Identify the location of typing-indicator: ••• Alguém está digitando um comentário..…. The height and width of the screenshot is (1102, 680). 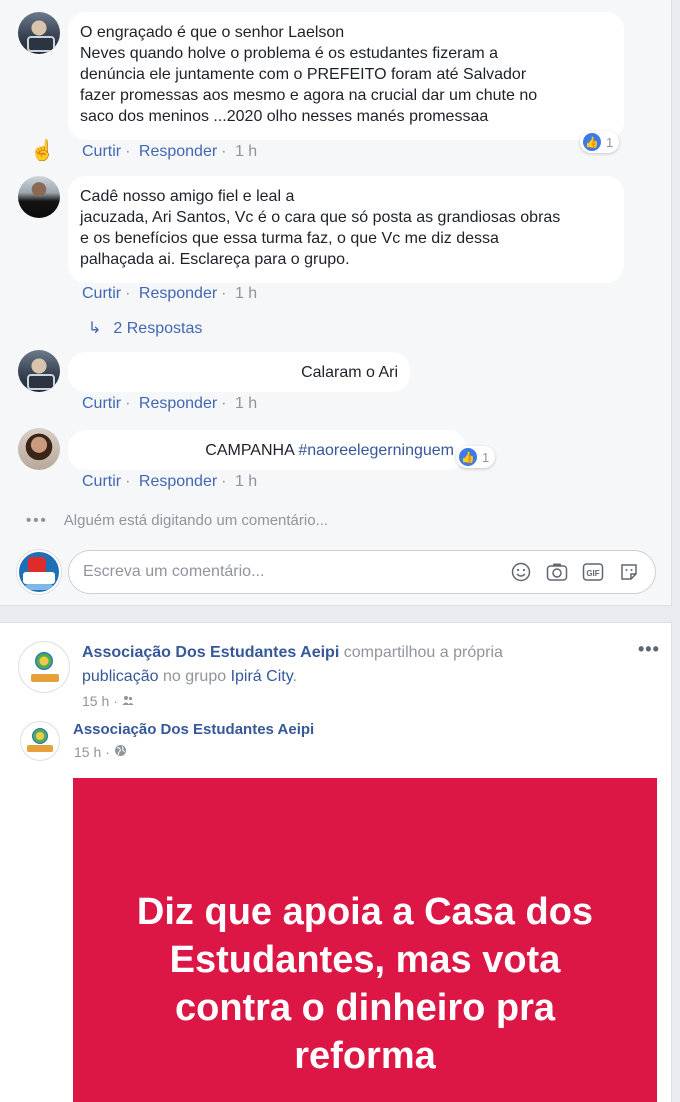
(177, 520).